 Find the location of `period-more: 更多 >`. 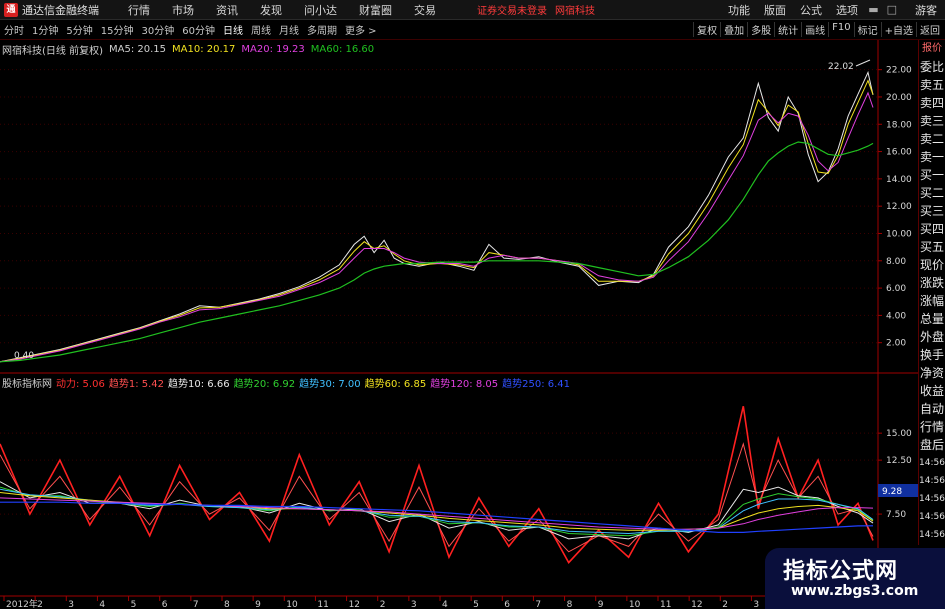

period-more: 更多 > is located at coordinates (361, 29).